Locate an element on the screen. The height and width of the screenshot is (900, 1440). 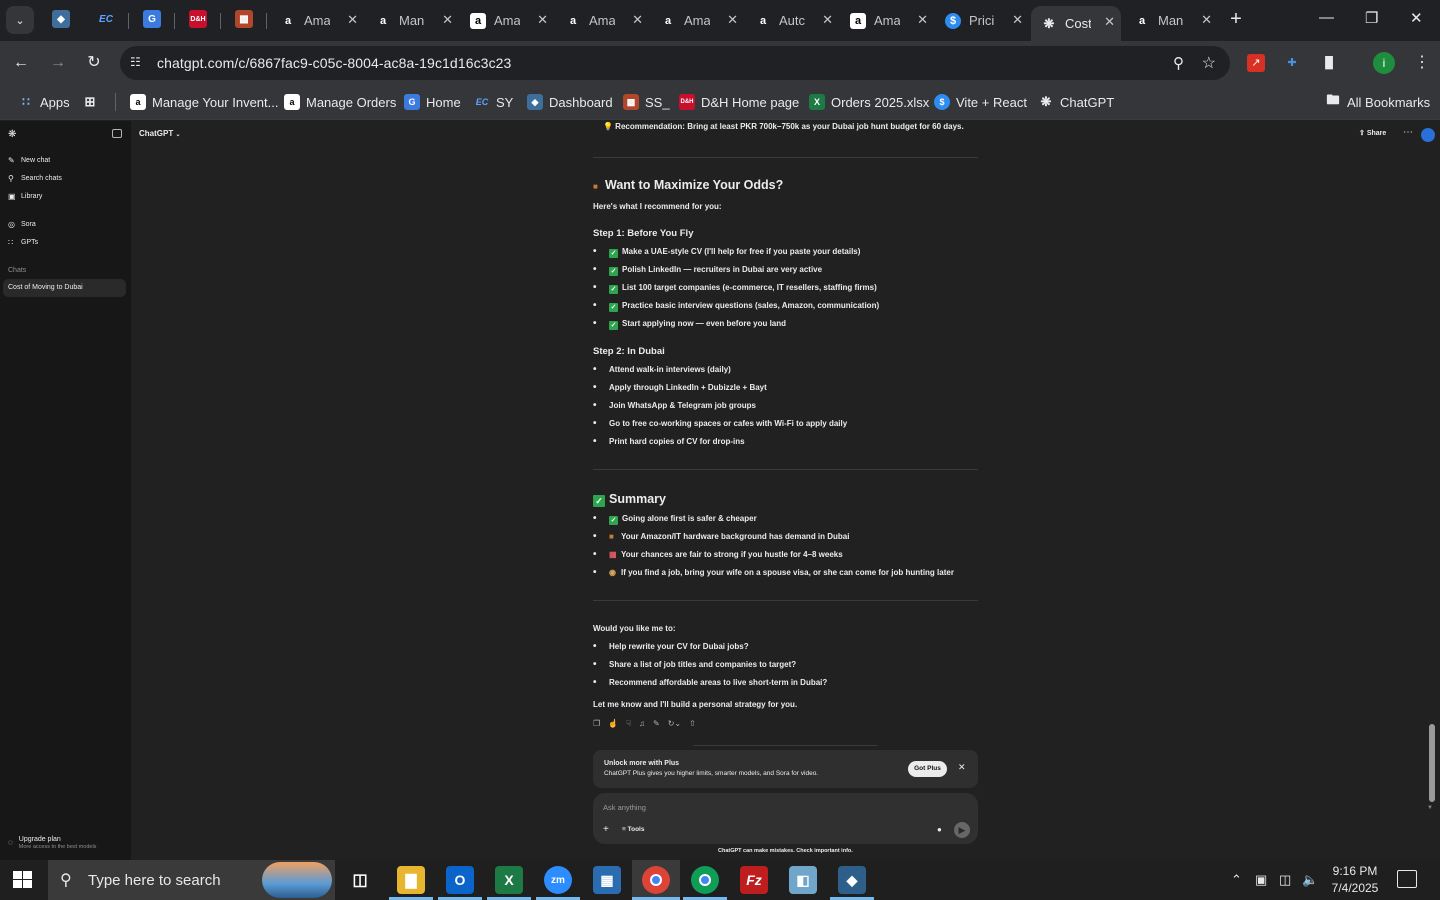
read-aloud-icon: ♫ is located at coordinates (642, 723).